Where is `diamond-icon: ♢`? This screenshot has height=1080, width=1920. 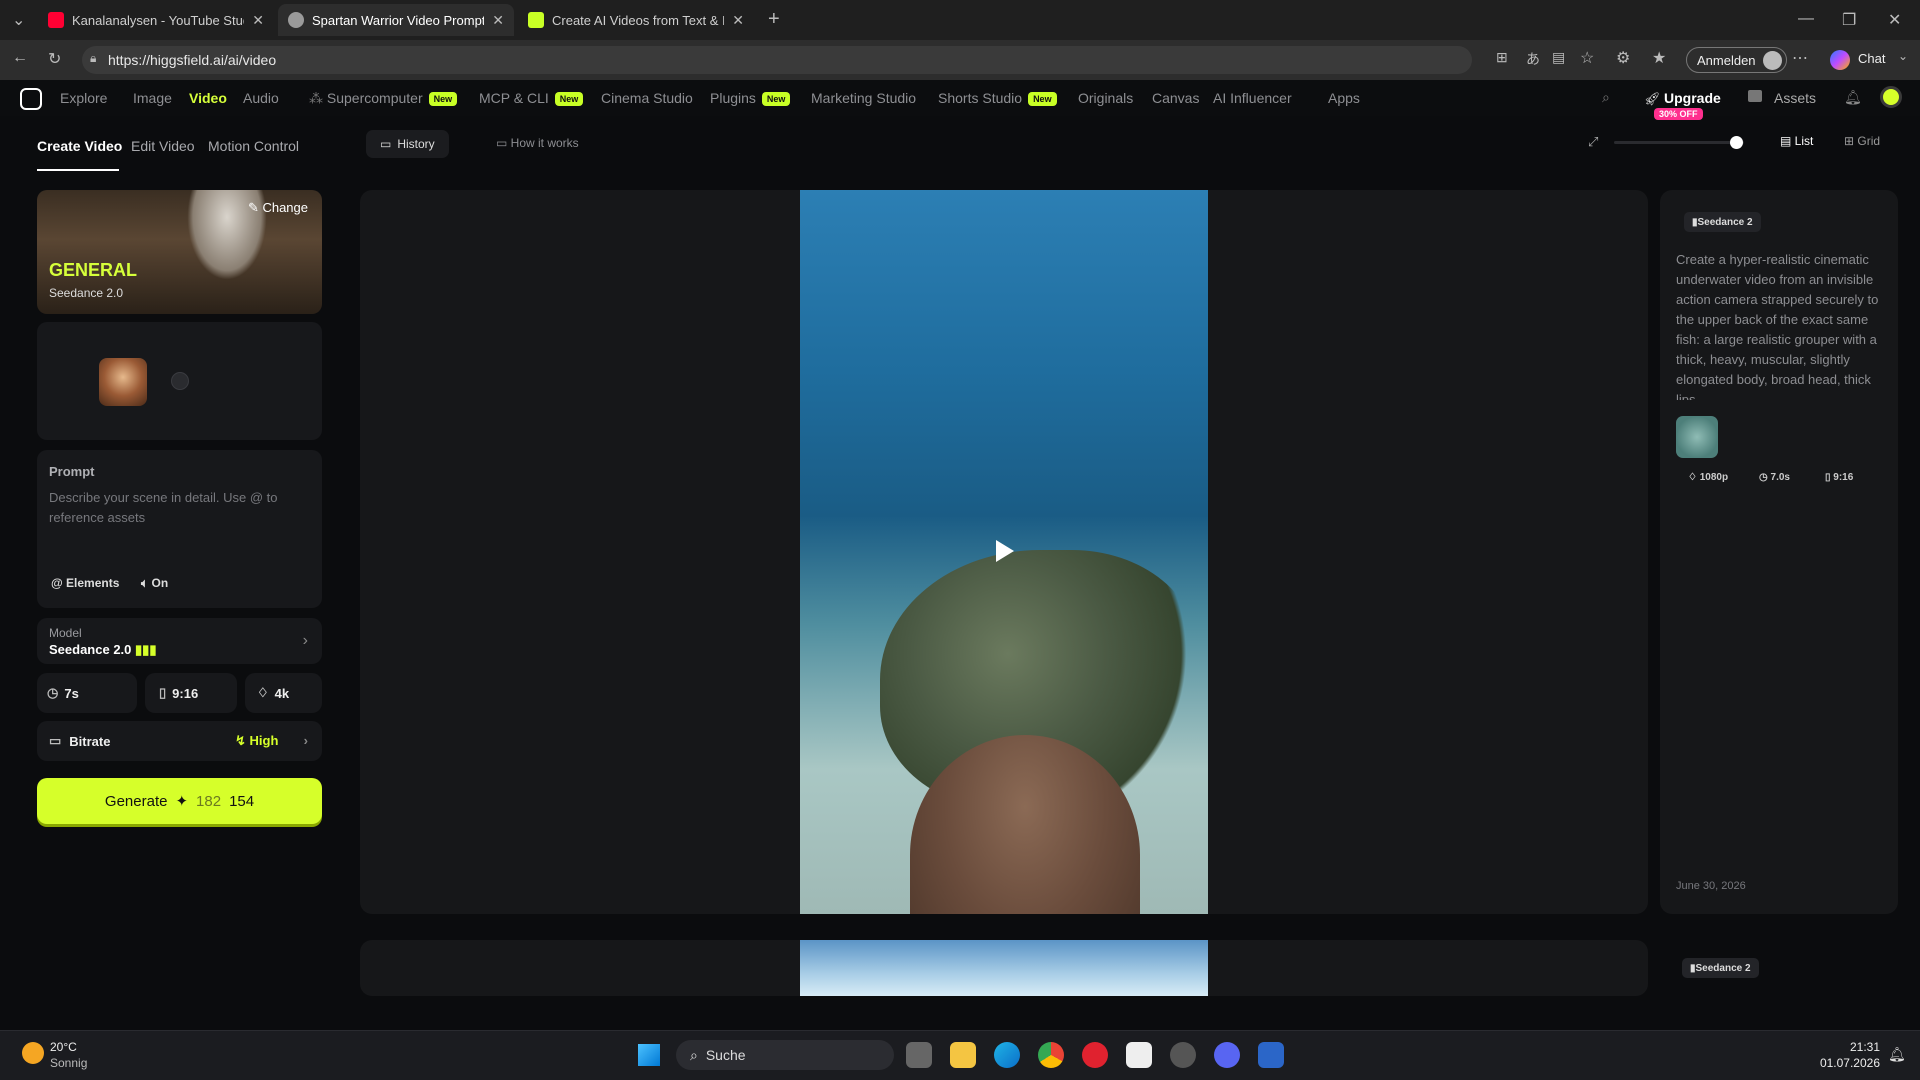 diamond-icon: ♢ is located at coordinates (263, 692).